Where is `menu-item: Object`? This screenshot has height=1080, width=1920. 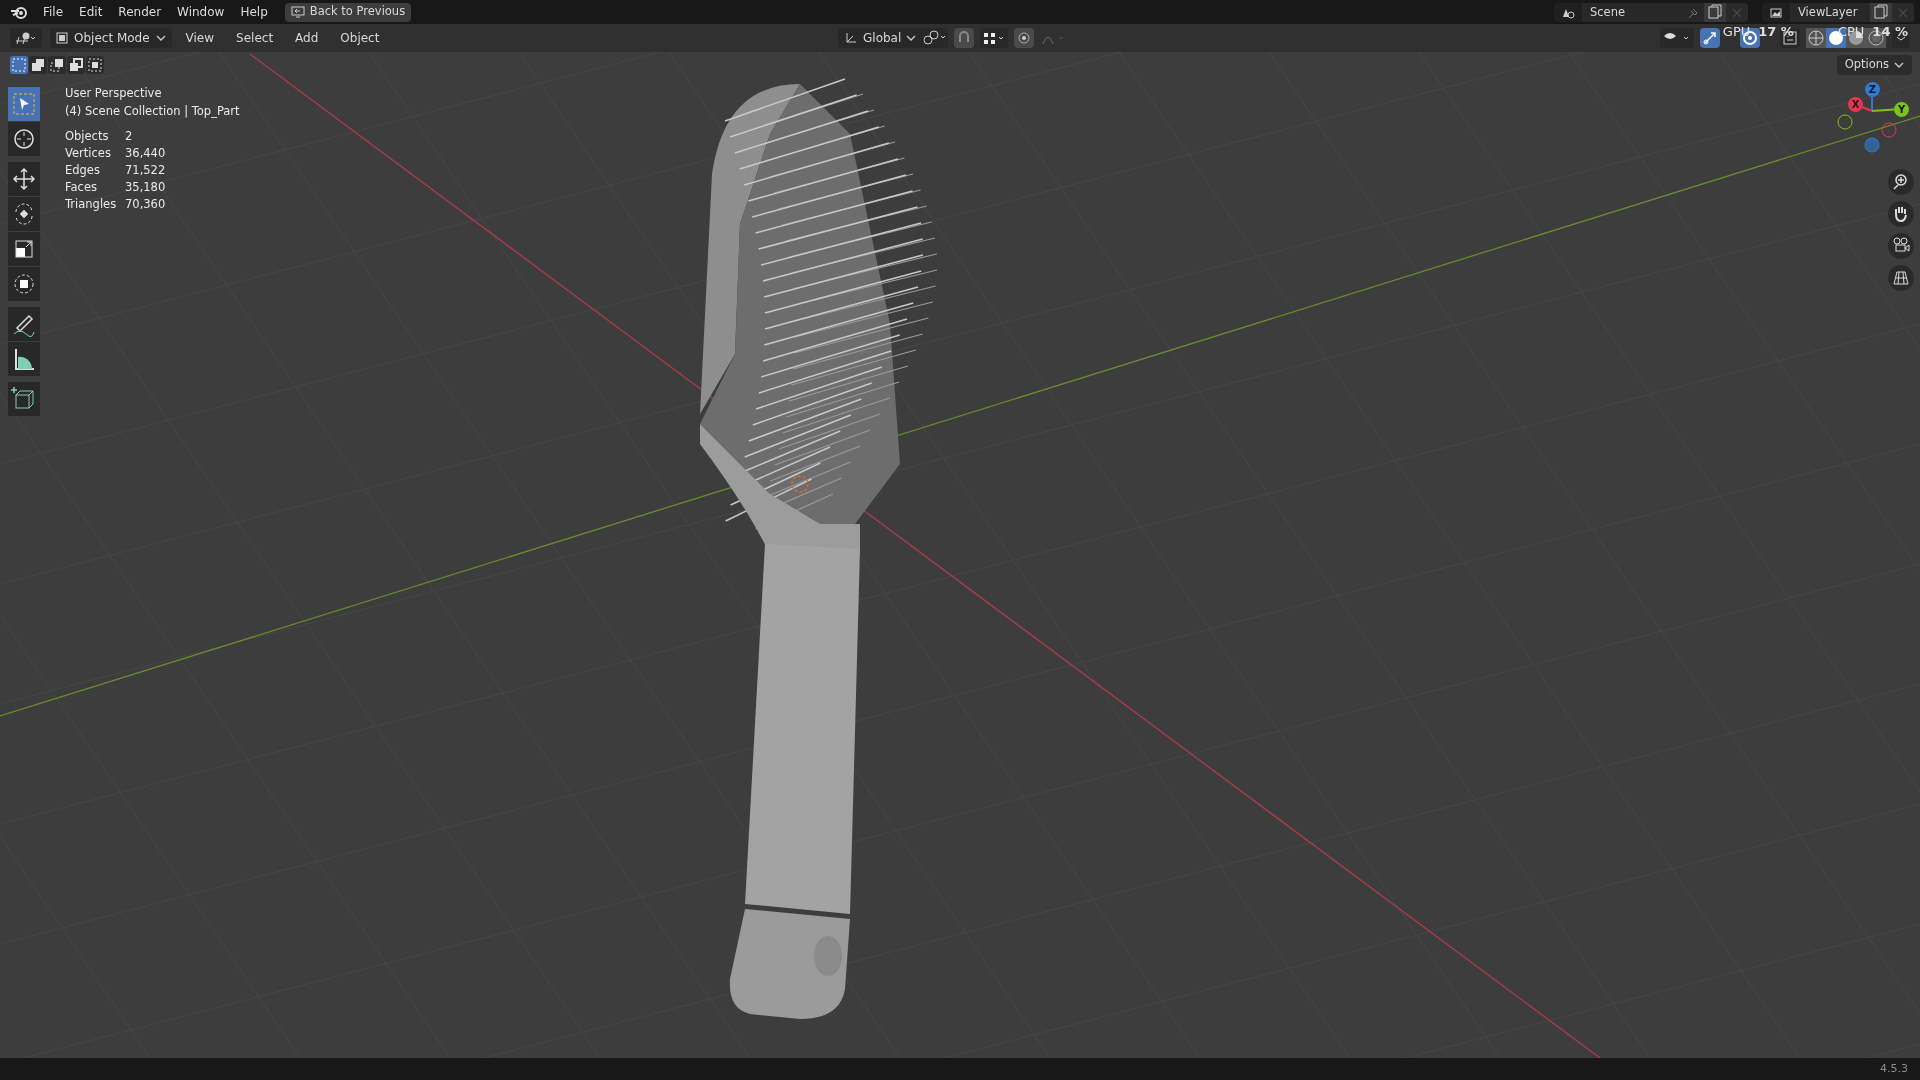
menu-item: Object is located at coordinates (360, 38).